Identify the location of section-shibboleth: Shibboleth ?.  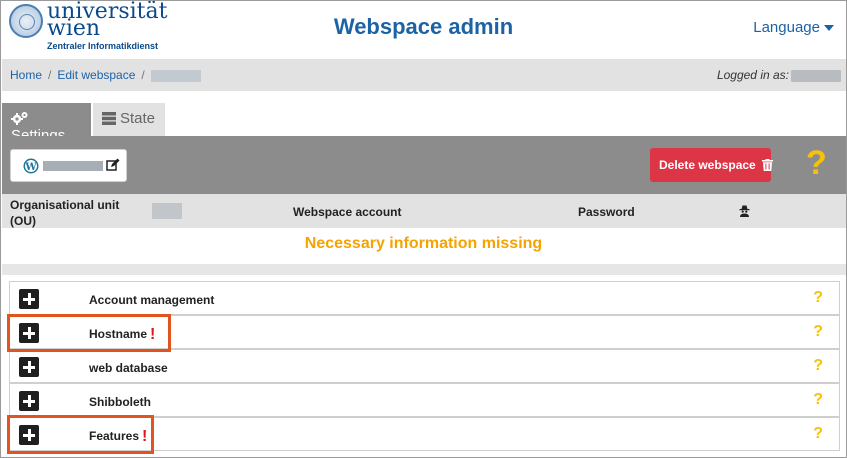
(424, 400).